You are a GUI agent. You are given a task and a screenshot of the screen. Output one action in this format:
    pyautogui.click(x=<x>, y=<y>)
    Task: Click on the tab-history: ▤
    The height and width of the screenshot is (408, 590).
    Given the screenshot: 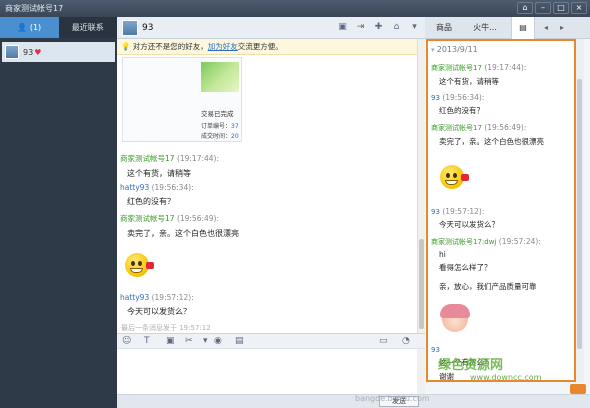 What is the action you would take?
    pyautogui.click(x=523, y=28)
    